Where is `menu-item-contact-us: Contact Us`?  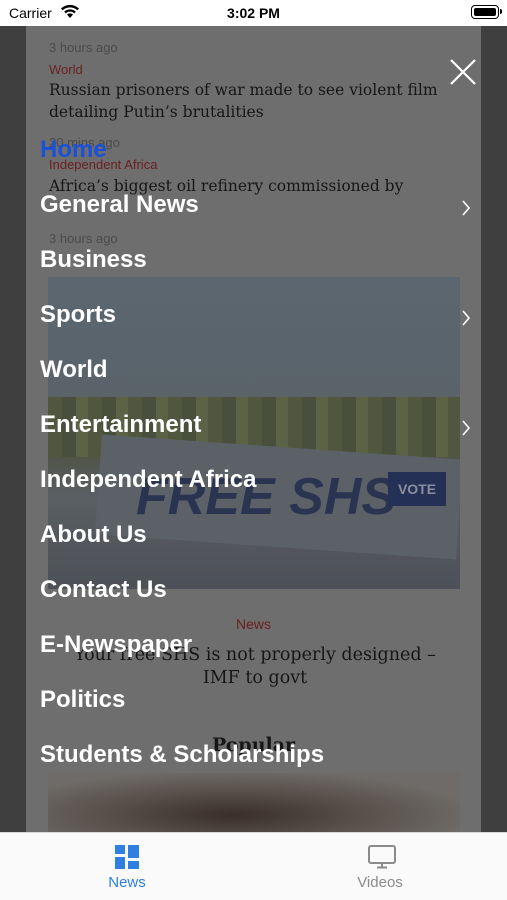
menu-item-contact-us: Contact Us is located at coordinates (258, 593).